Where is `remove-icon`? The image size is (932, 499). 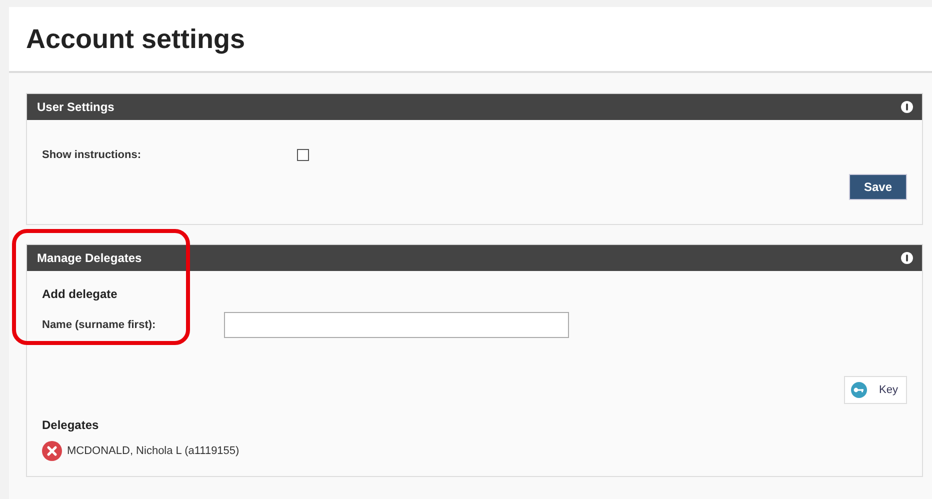
remove-icon is located at coordinates (52, 451).